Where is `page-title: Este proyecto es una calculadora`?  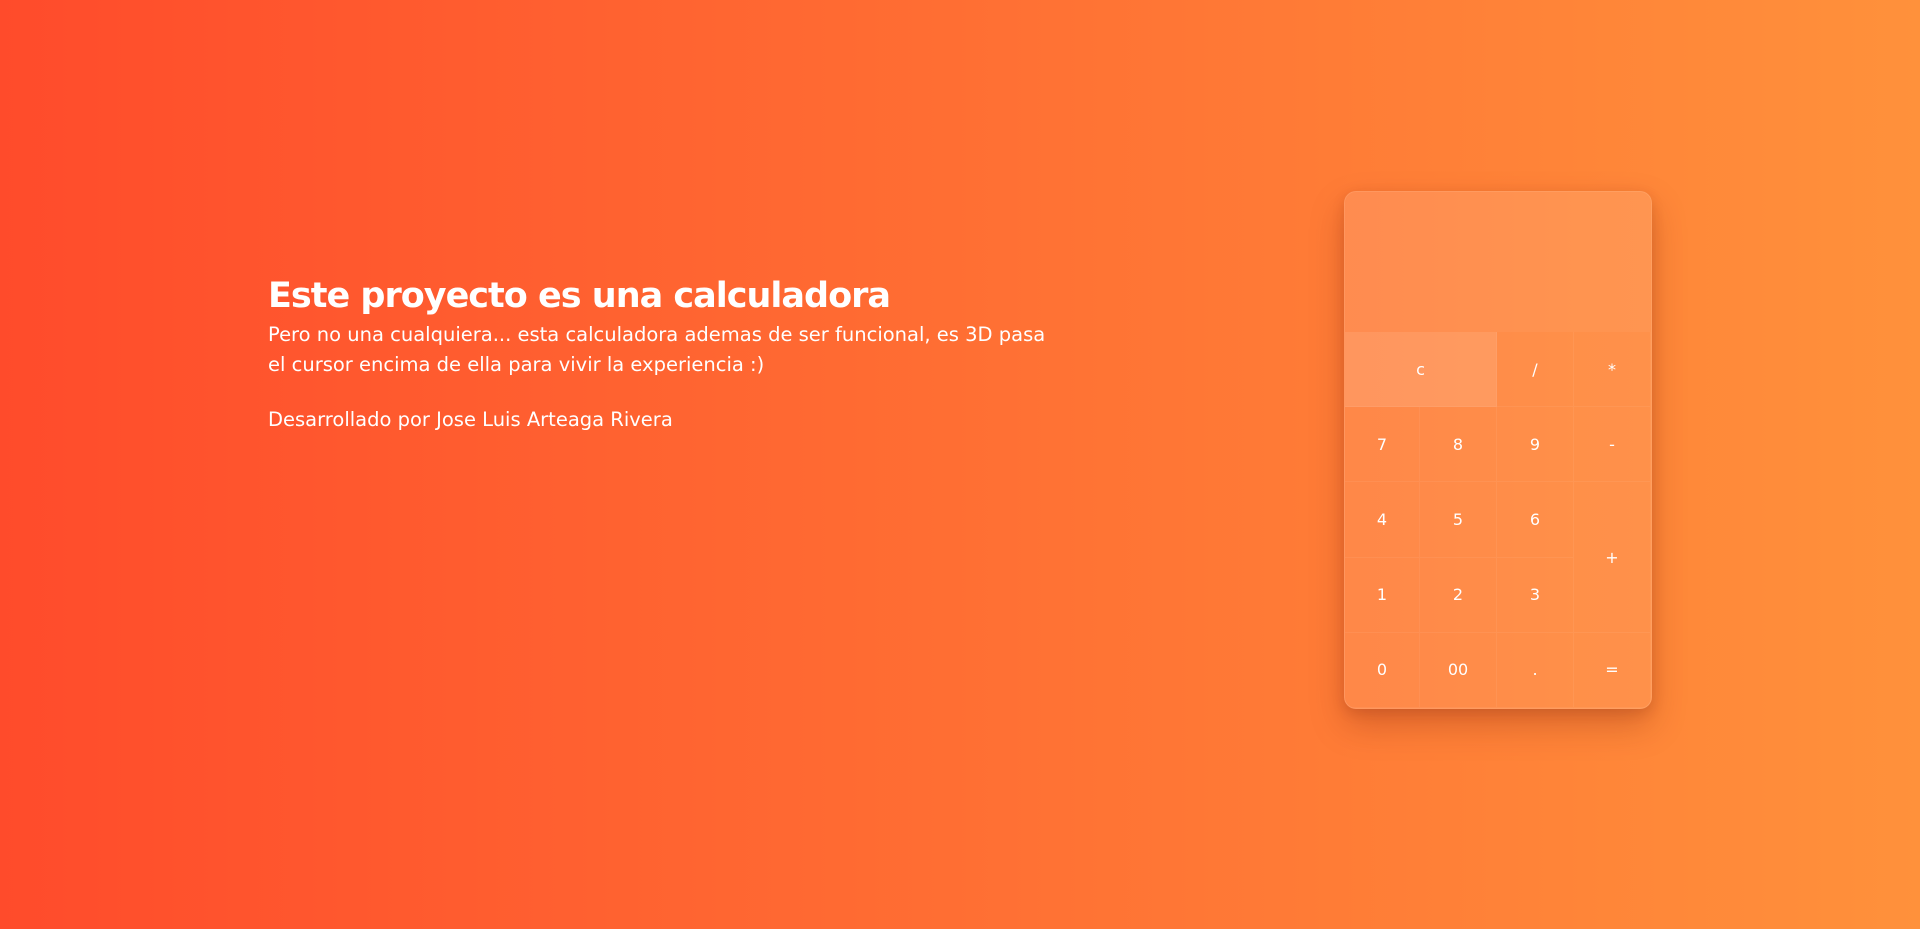
page-title: Este proyecto es una calculadora is located at coordinates (579, 296).